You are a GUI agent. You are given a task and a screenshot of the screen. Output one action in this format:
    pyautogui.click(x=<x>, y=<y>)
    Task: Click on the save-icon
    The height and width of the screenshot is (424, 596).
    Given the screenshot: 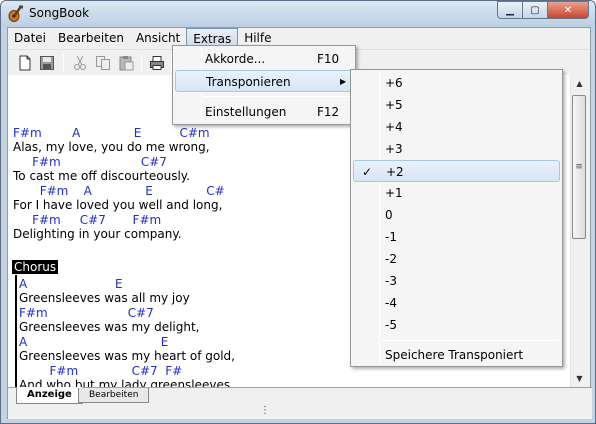 What is the action you would take?
    pyautogui.click(x=47, y=63)
    